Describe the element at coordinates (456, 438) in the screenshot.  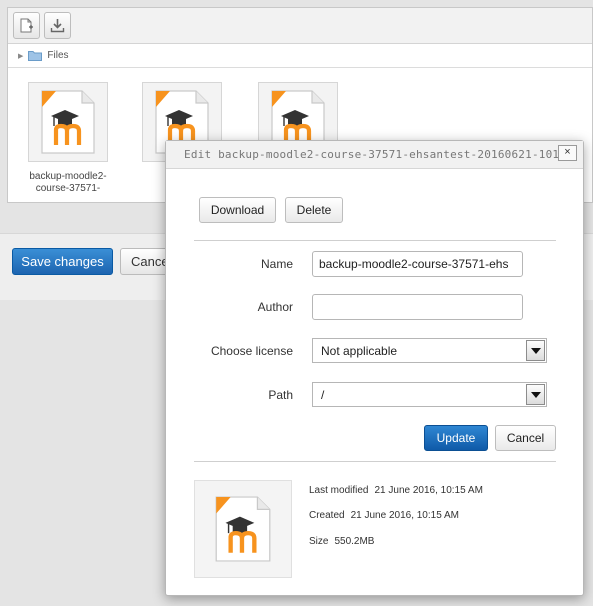
I see `update-button: Update` at that location.